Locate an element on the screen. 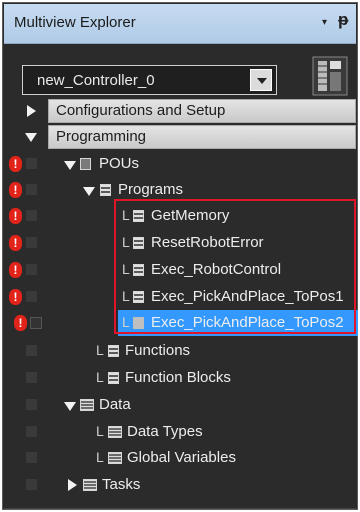  tree-item-label: Exec_PickAndPlace_ToPos2 is located at coordinates (247, 322).